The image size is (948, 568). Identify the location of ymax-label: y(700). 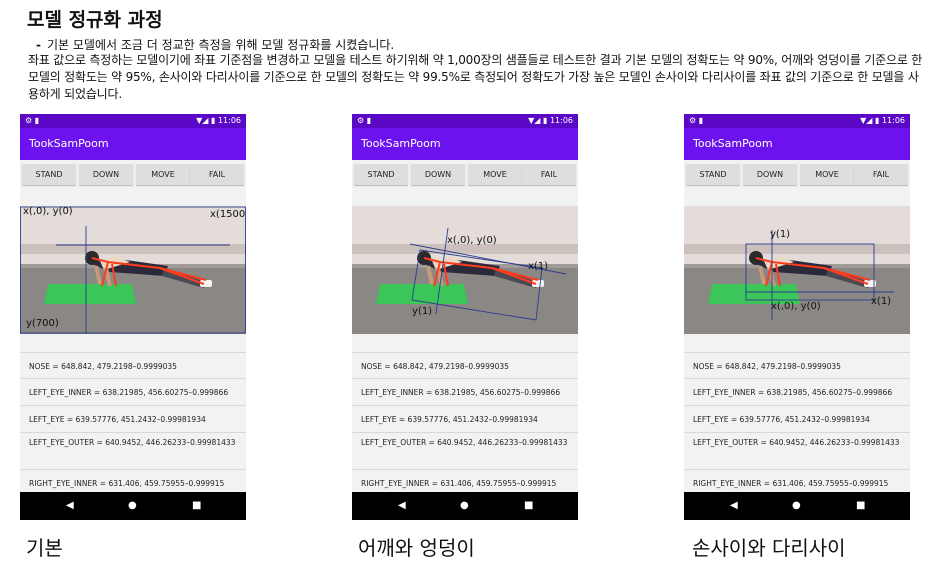
(42, 323).